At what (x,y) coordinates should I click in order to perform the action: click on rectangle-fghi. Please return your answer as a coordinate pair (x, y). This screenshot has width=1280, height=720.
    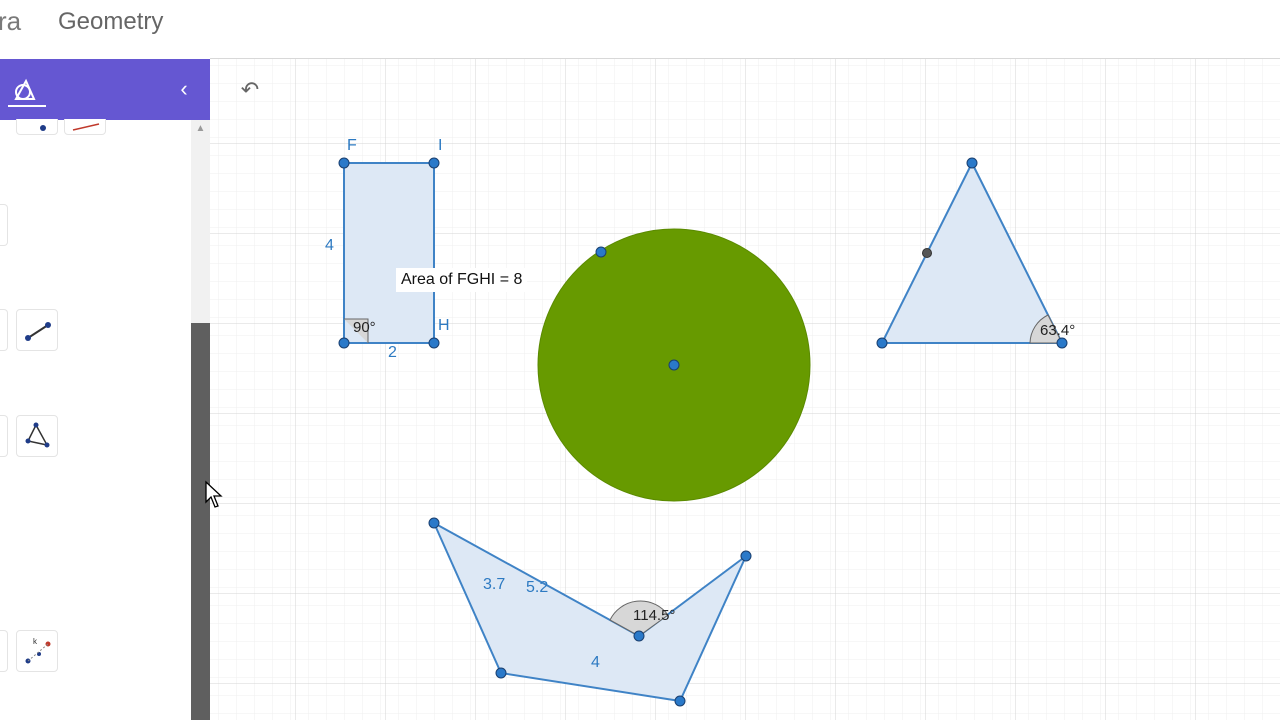
    Looking at the image, I should click on (389, 253).